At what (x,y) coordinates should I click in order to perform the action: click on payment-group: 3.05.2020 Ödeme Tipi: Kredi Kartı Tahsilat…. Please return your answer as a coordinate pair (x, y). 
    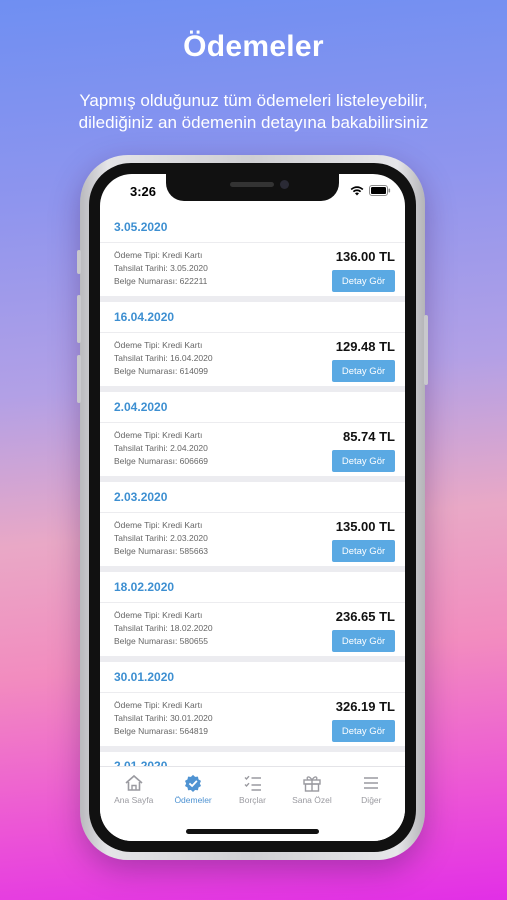
    Looking at the image, I should click on (252, 254).